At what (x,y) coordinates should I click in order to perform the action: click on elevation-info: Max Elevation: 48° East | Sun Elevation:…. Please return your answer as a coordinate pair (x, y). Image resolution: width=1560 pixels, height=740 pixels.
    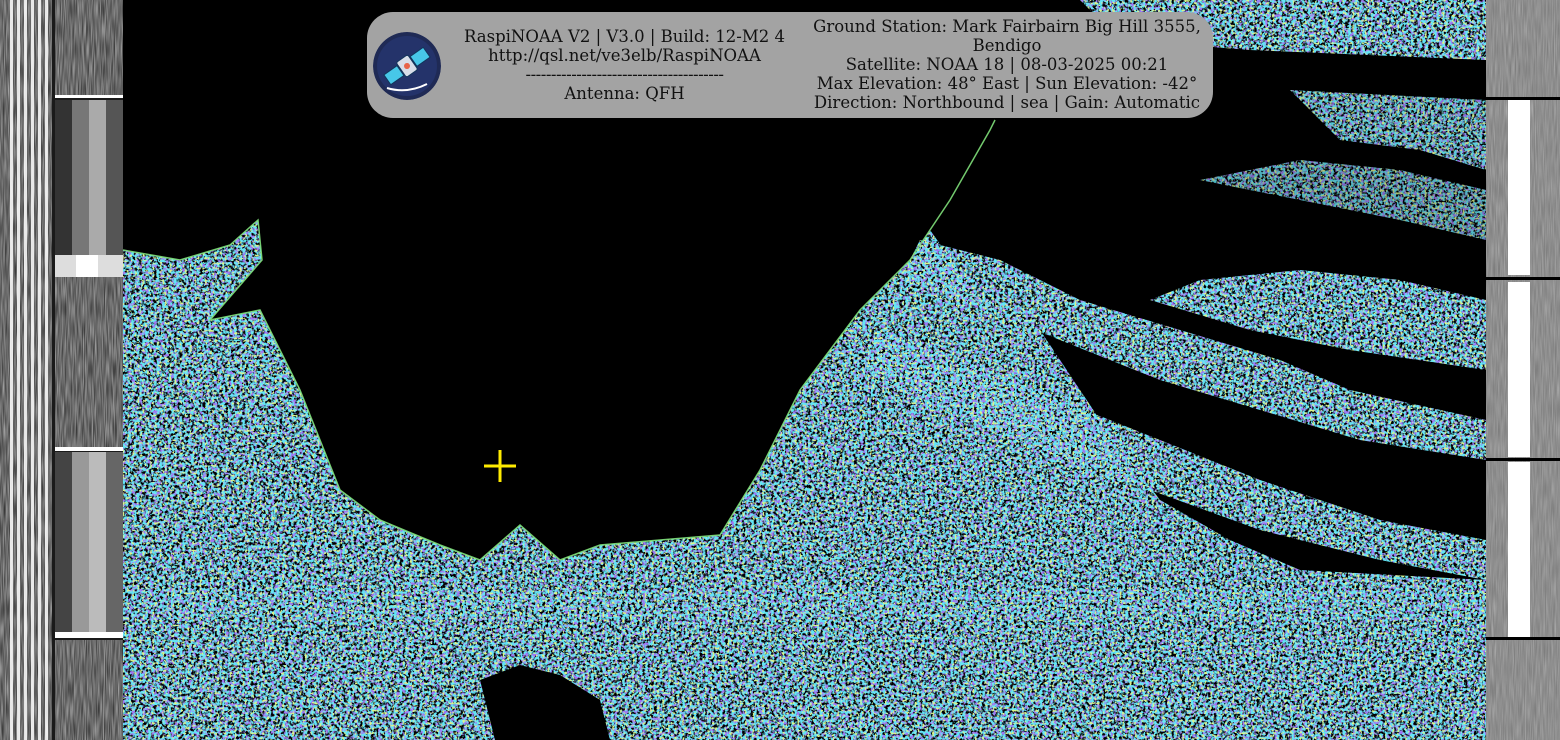
    Looking at the image, I should click on (1007, 83).